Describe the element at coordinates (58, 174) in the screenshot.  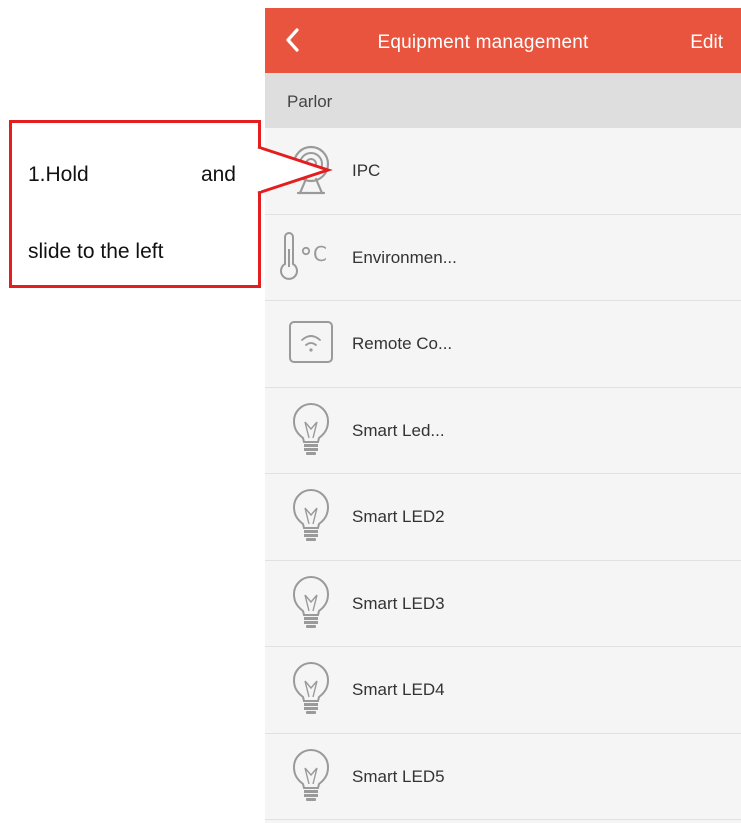
I see `callout-text-step: 1.Hold` at that location.